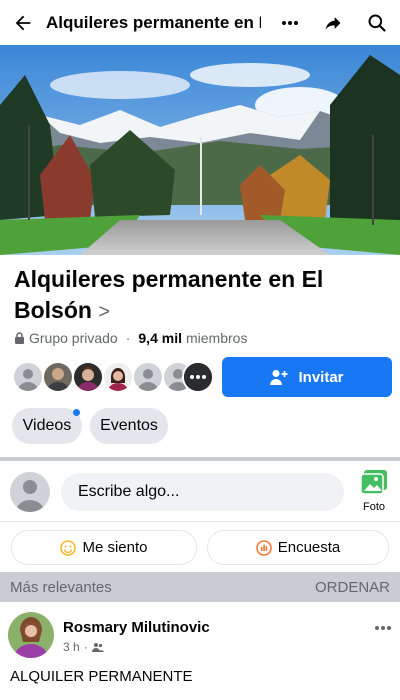  What do you see at coordinates (200, 587) in the screenshot?
I see `feed-sort-bar: Más relevantes ORDENAR` at bounding box center [200, 587].